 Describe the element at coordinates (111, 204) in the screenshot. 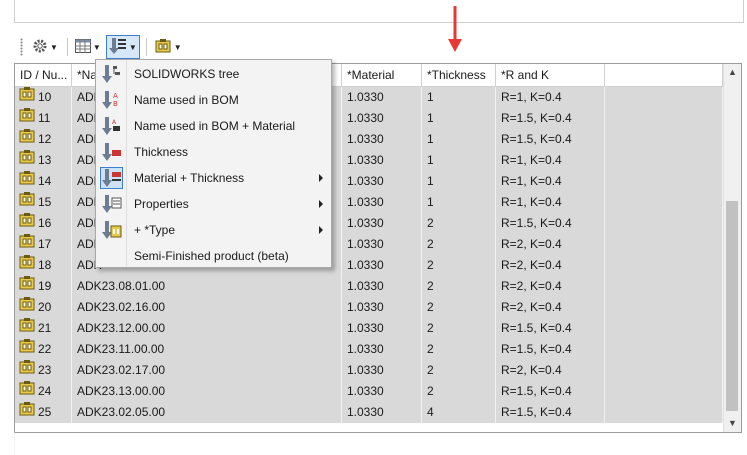

I see `properties-sort-icon` at that location.